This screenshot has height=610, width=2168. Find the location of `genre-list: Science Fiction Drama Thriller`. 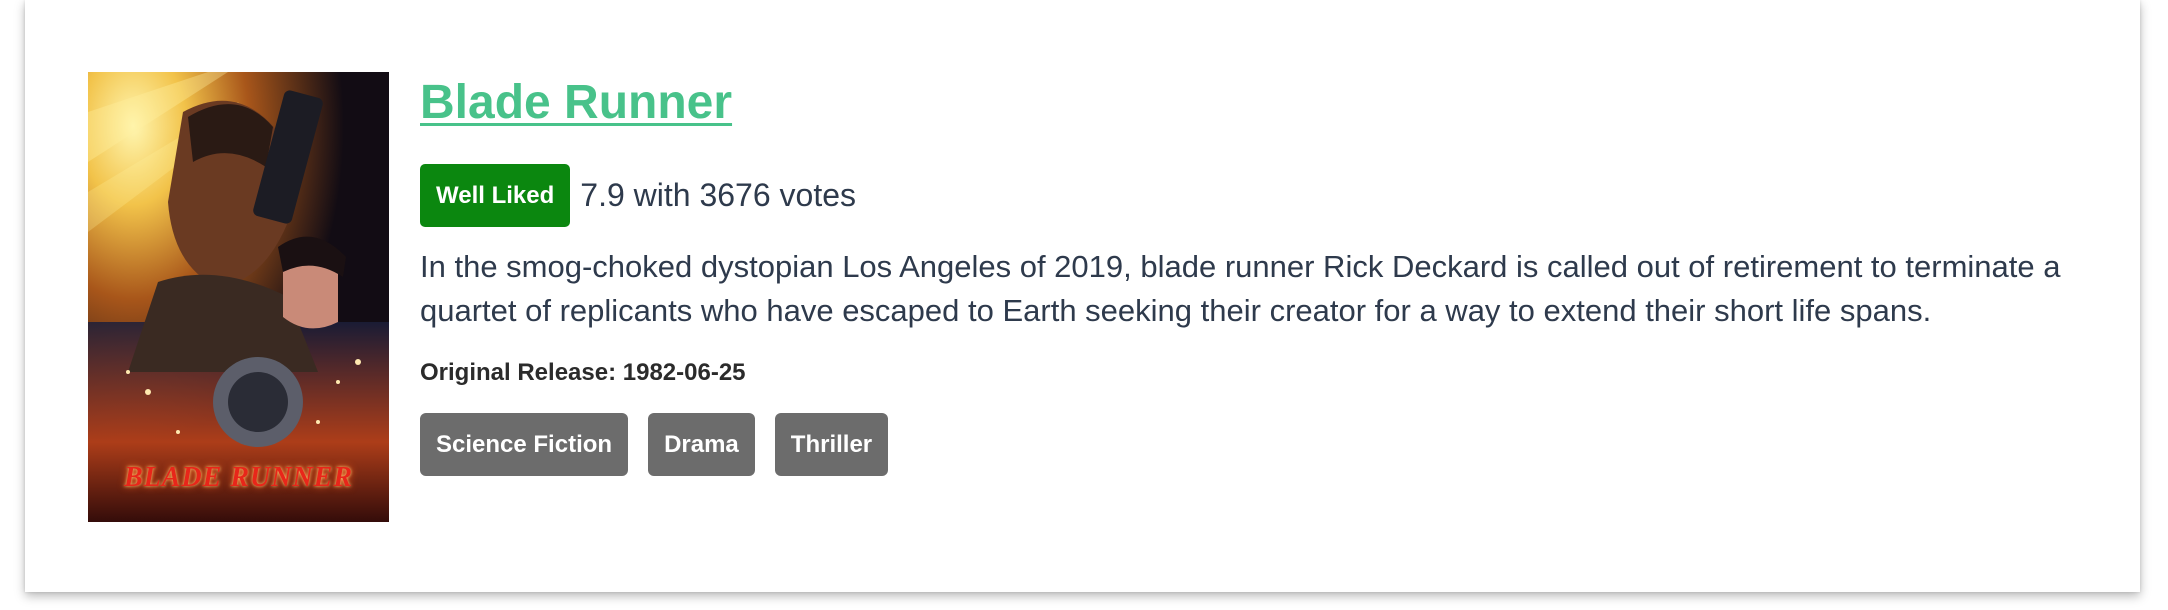

genre-list: Science Fiction Drama Thriller is located at coordinates (1260, 444).